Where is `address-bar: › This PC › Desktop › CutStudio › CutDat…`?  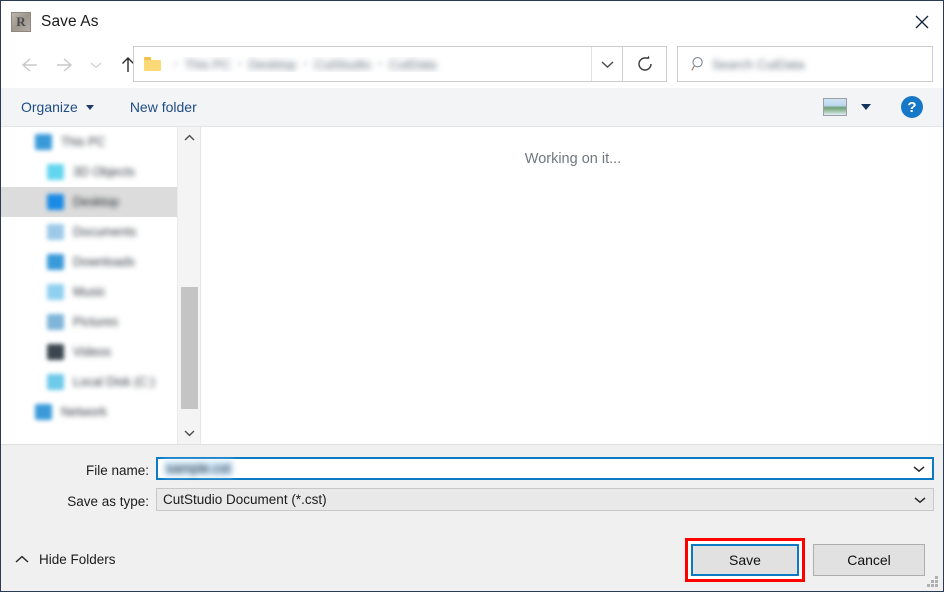
address-bar: › This PC › Desktop › CutStudio › CutDat… is located at coordinates (378, 64).